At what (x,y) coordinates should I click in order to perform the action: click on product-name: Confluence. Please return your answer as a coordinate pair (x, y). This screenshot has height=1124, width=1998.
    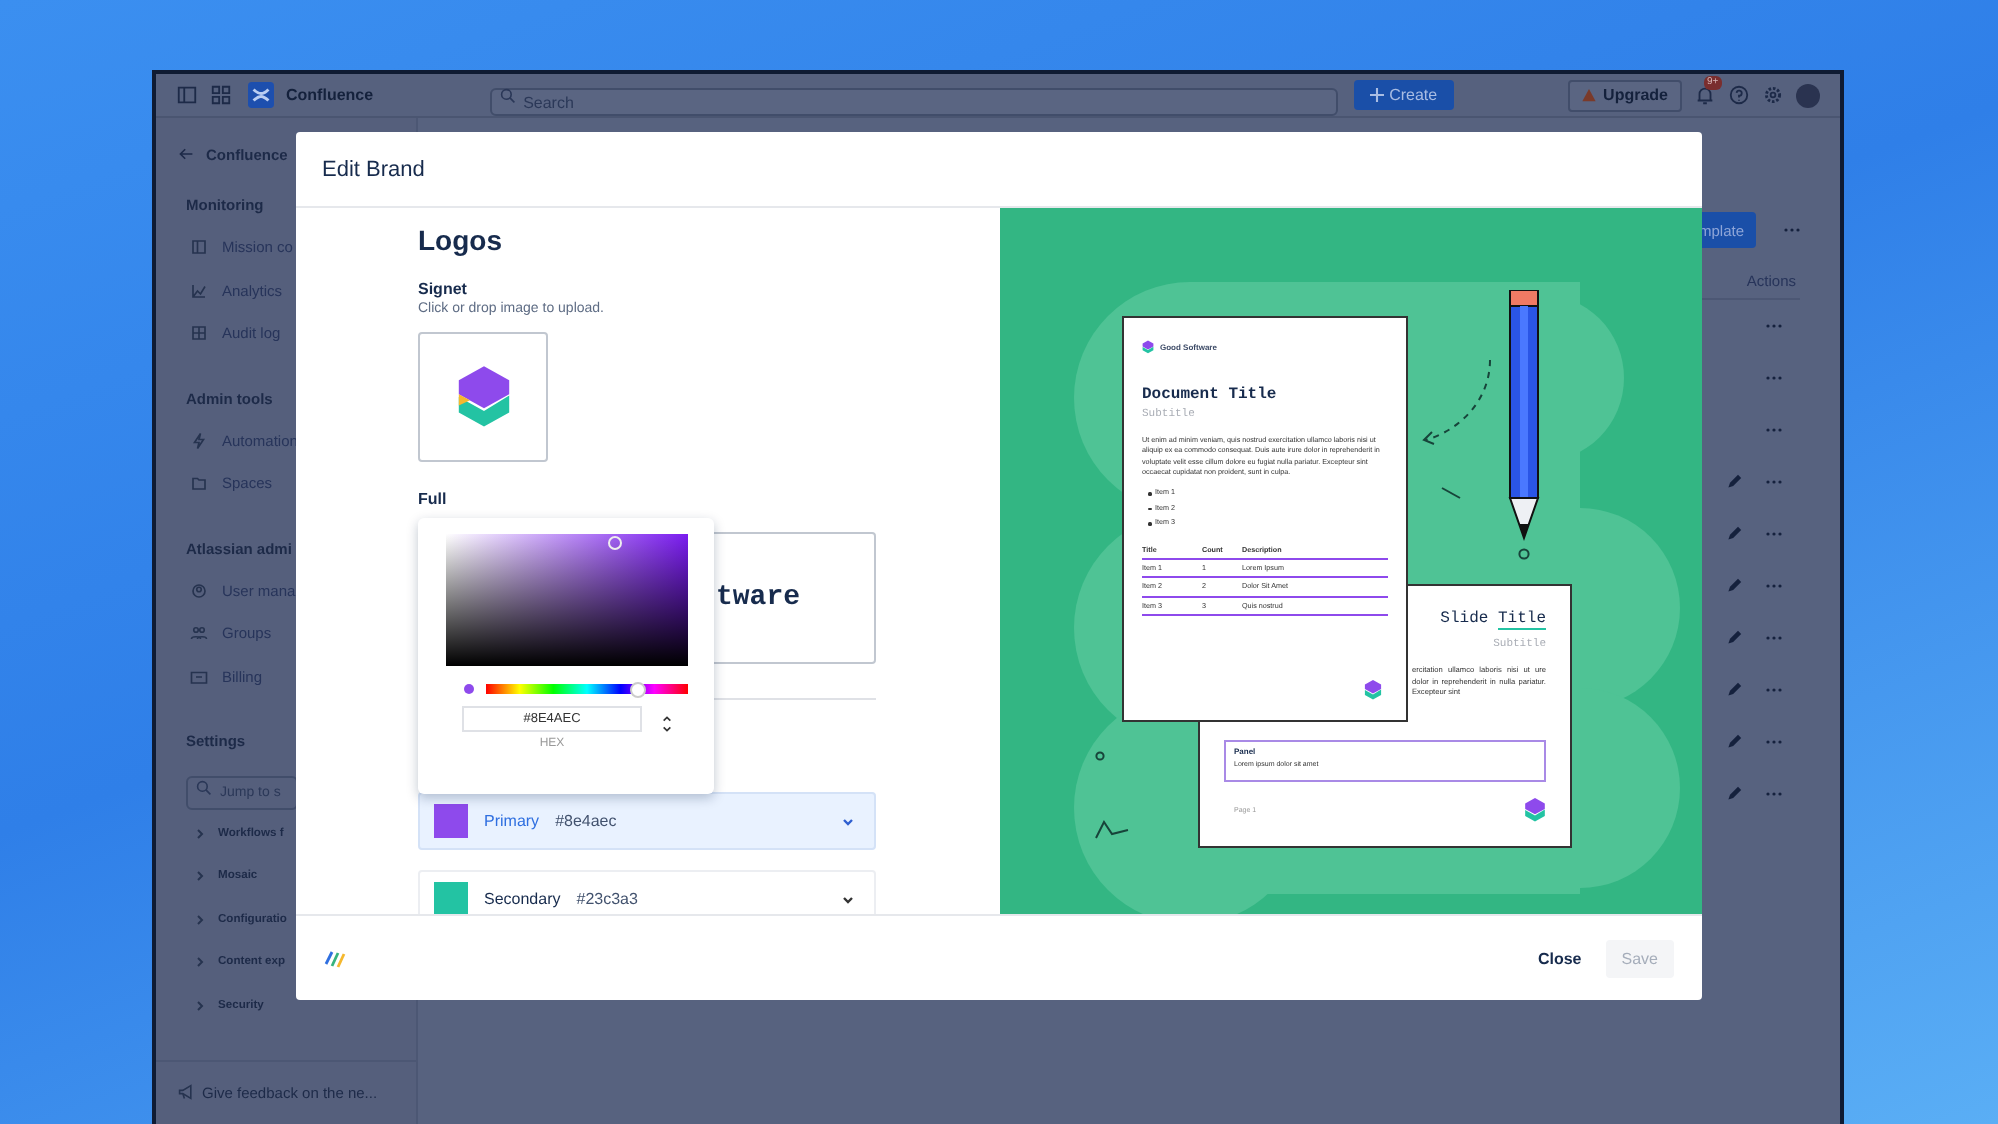
    Looking at the image, I should click on (330, 95).